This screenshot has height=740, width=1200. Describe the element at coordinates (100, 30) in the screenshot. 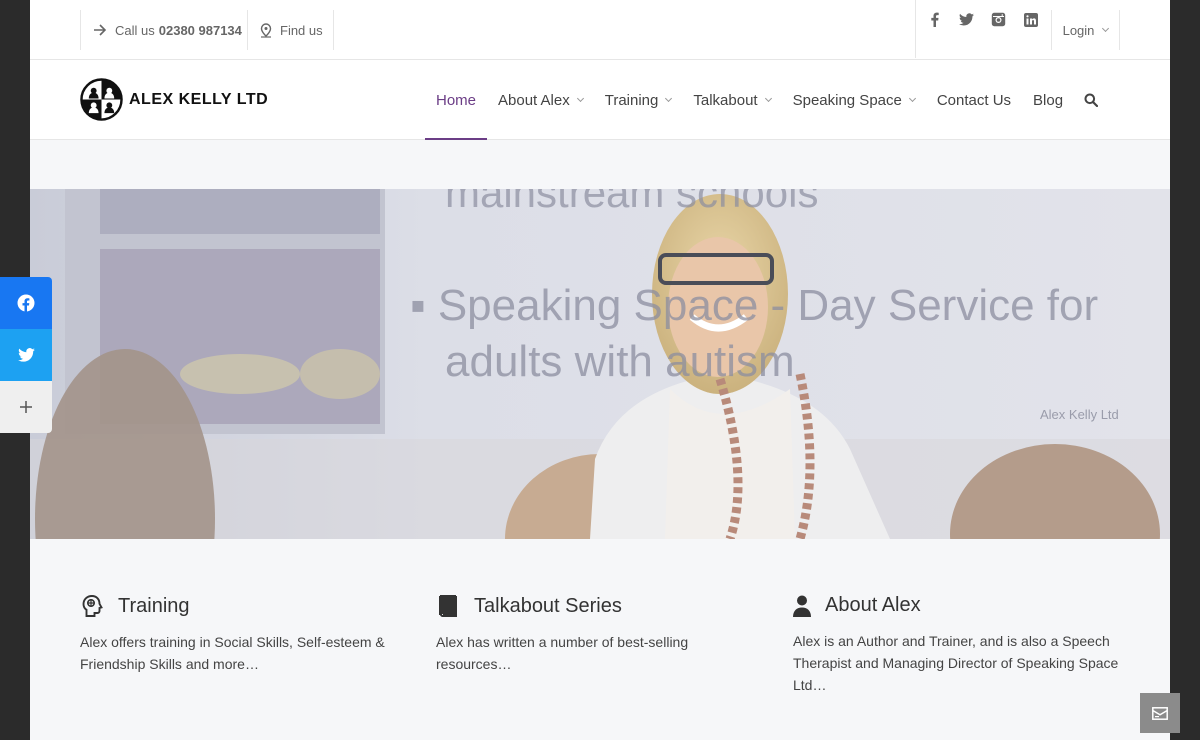

I see `arrow-right-icon` at that location.